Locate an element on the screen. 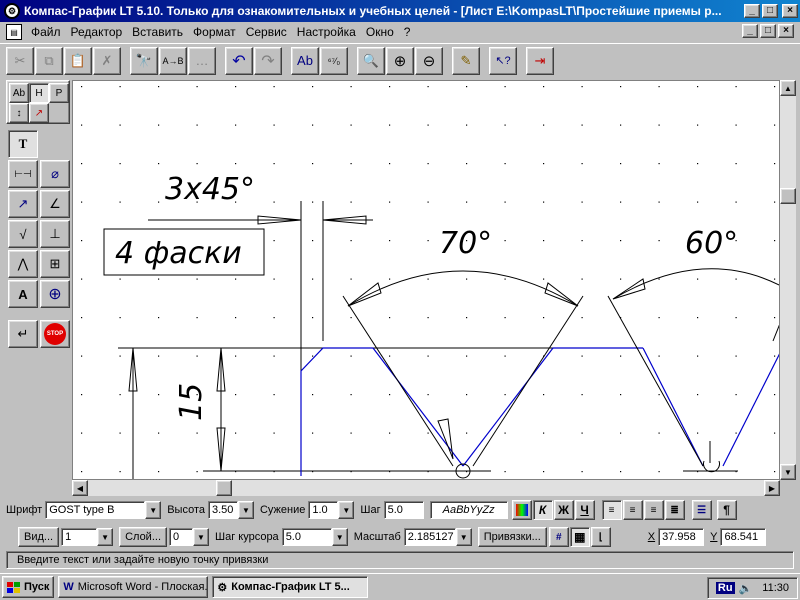 The width and height of the screenshot is (800, 600). align-right-icon: ≡ is located at coordinates (653, 510).